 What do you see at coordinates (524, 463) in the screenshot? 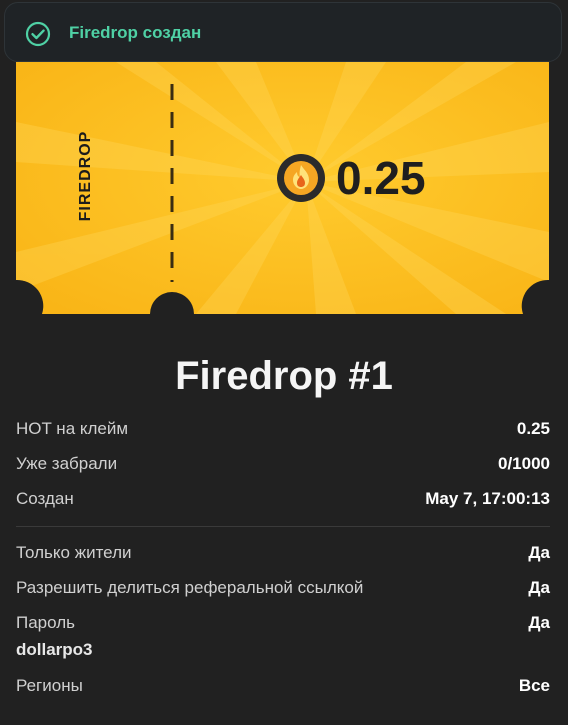
I see `stat-value: 0/1000` at bounding box center [524, 463].